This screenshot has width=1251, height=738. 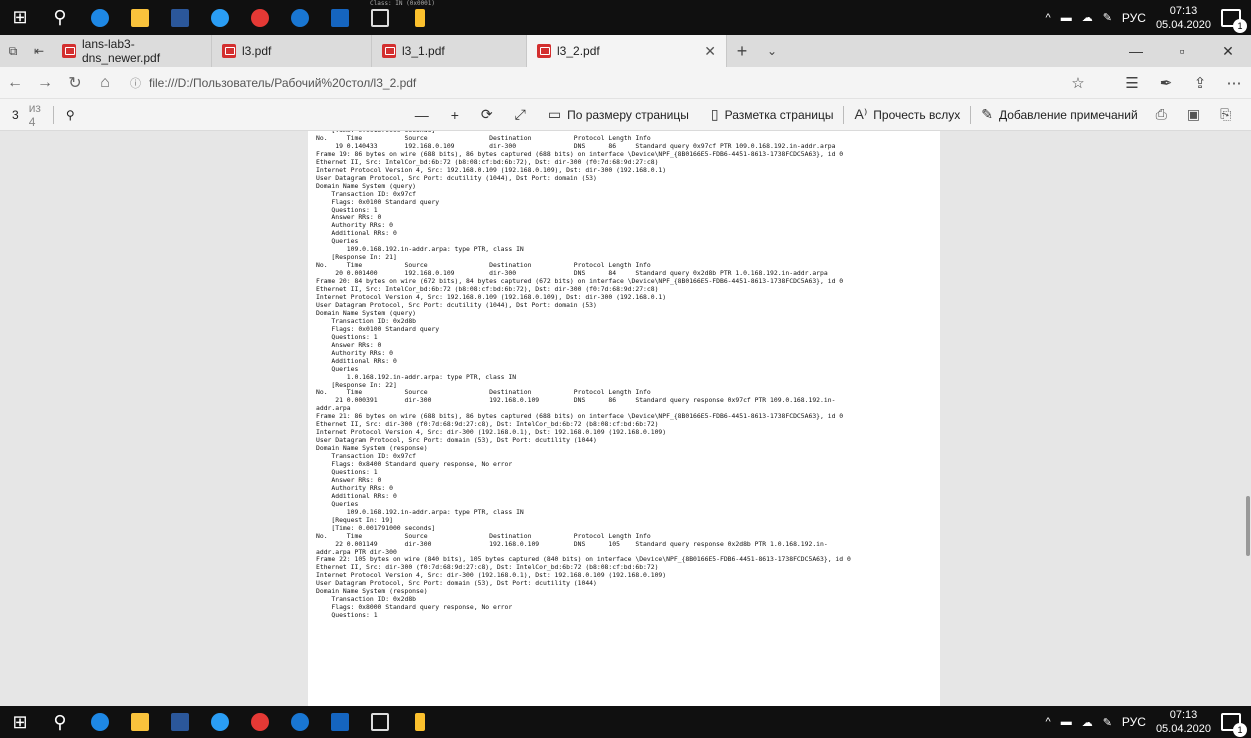 What do you see at coordinates (1248, 526) in the screenshot?
I see `scrollbar-thumb` at bounding box center [1248, 526].